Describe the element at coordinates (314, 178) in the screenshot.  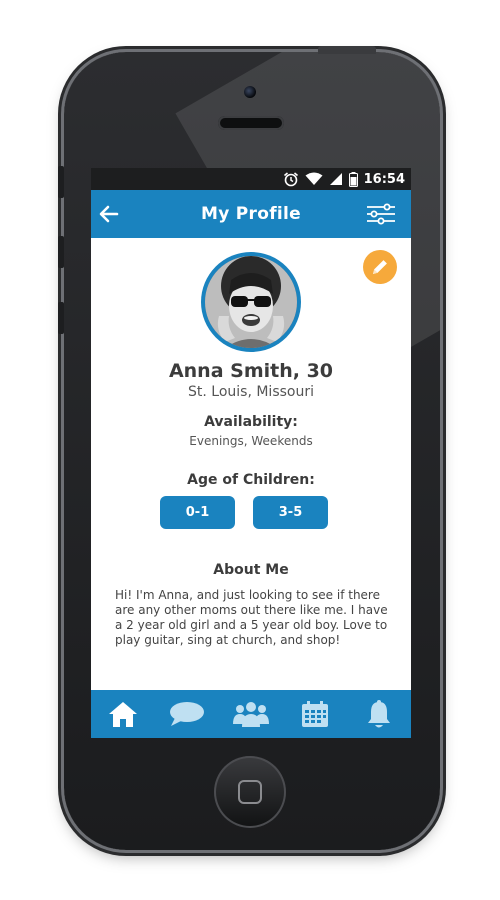
I see `wifi-icon` at that location.